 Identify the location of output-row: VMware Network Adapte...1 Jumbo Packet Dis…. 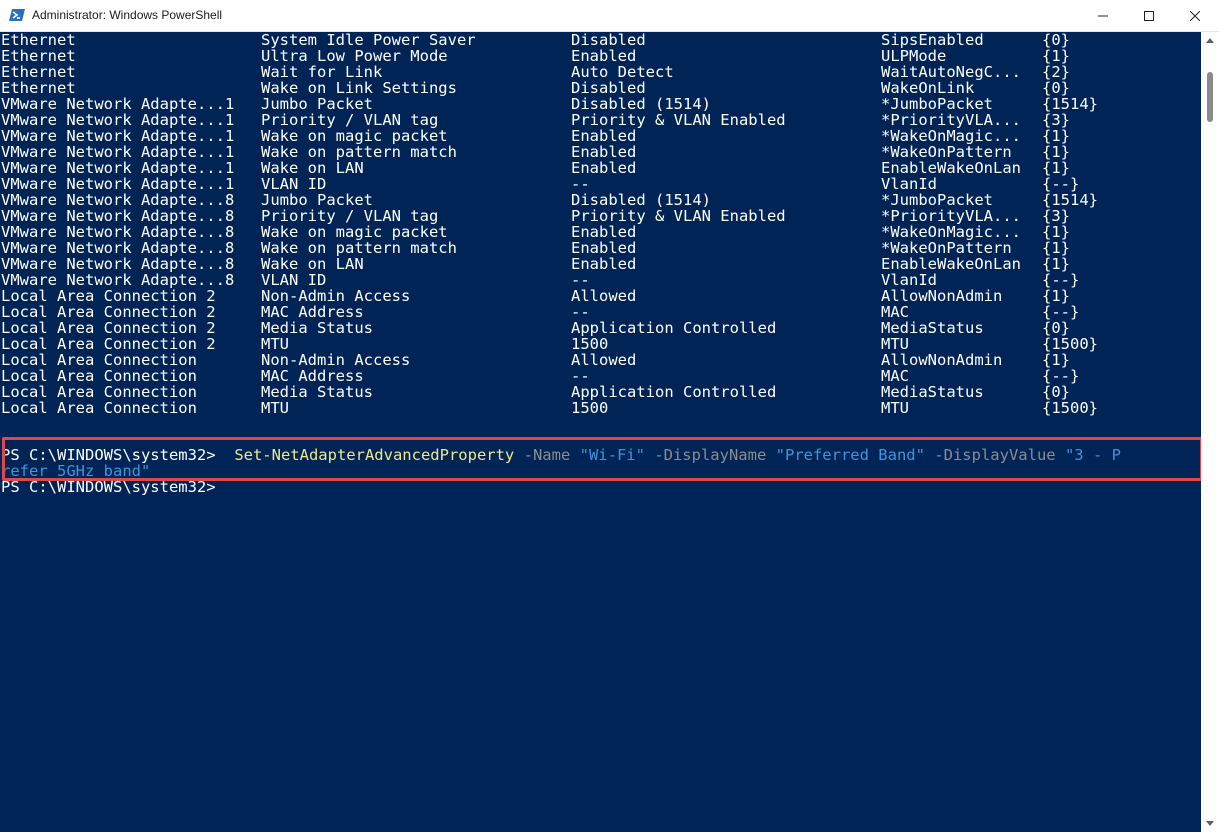
(600, 104).